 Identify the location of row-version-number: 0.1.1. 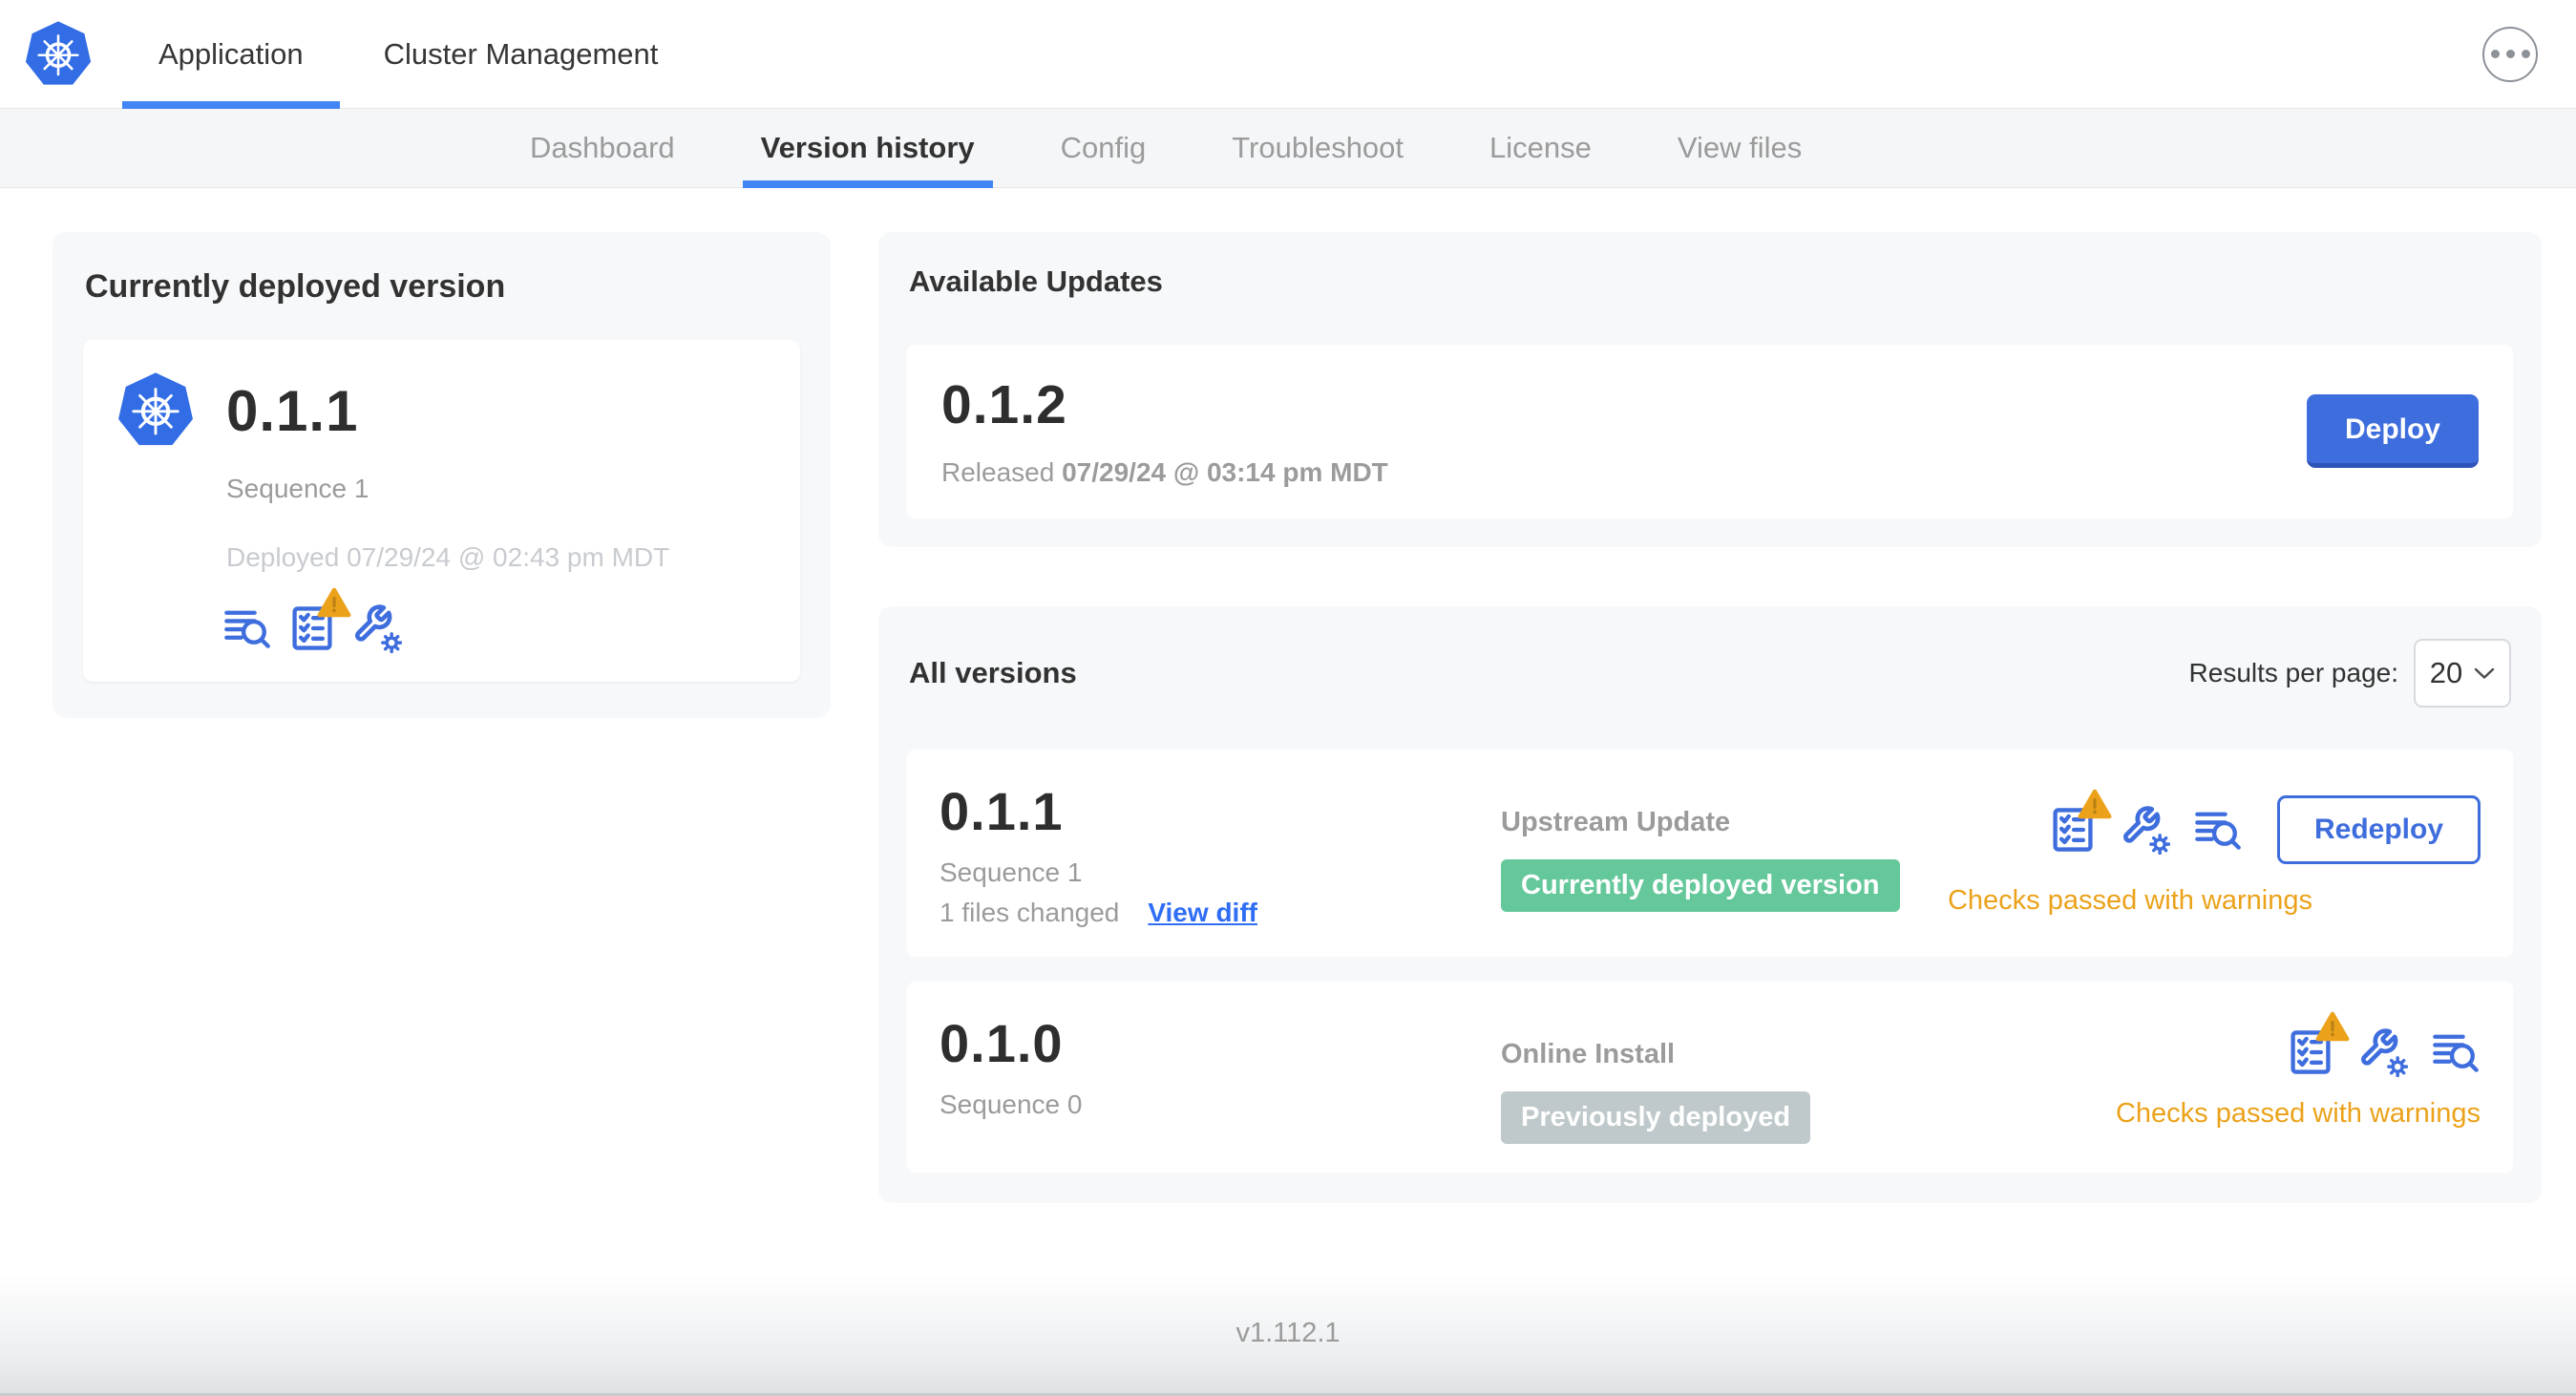
(1002, 811).